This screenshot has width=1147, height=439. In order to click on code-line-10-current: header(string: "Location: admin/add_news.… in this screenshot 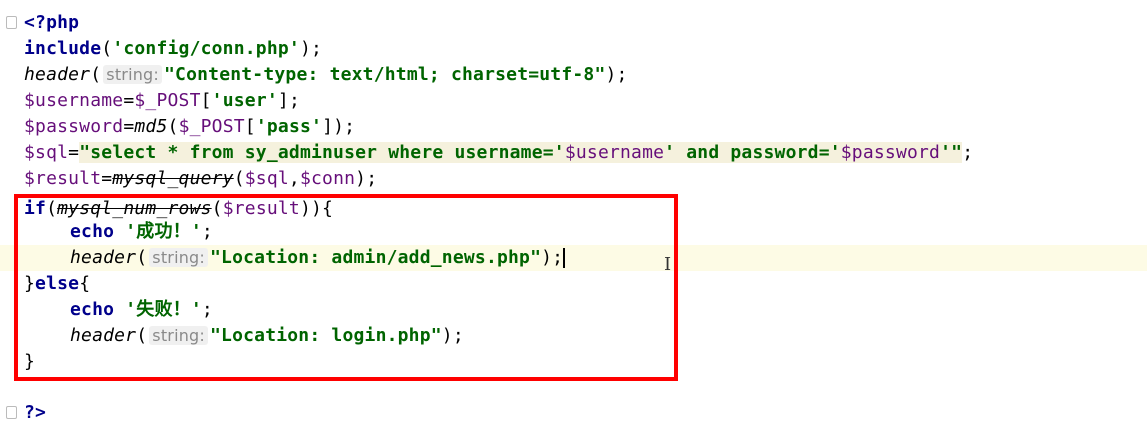, I will do `click(573, 258)`.